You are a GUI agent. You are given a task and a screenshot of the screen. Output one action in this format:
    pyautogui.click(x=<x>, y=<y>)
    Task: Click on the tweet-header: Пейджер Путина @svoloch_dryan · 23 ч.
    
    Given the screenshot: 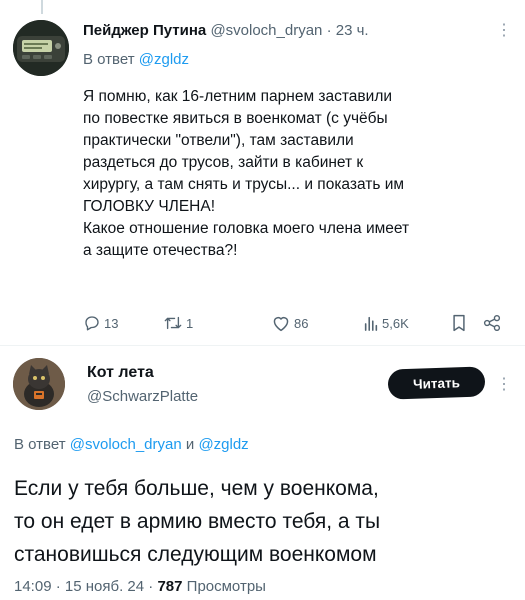 What is the action you would take?
    pyautogui.click(x=226, y=30)
    